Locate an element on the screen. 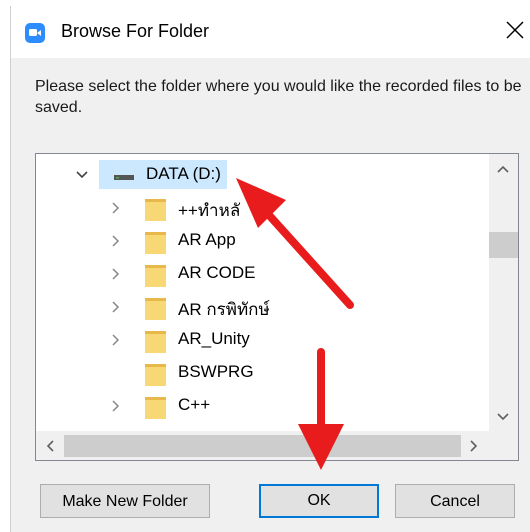  horizontal-scroll-thumb is located at coordinates (262, 446).